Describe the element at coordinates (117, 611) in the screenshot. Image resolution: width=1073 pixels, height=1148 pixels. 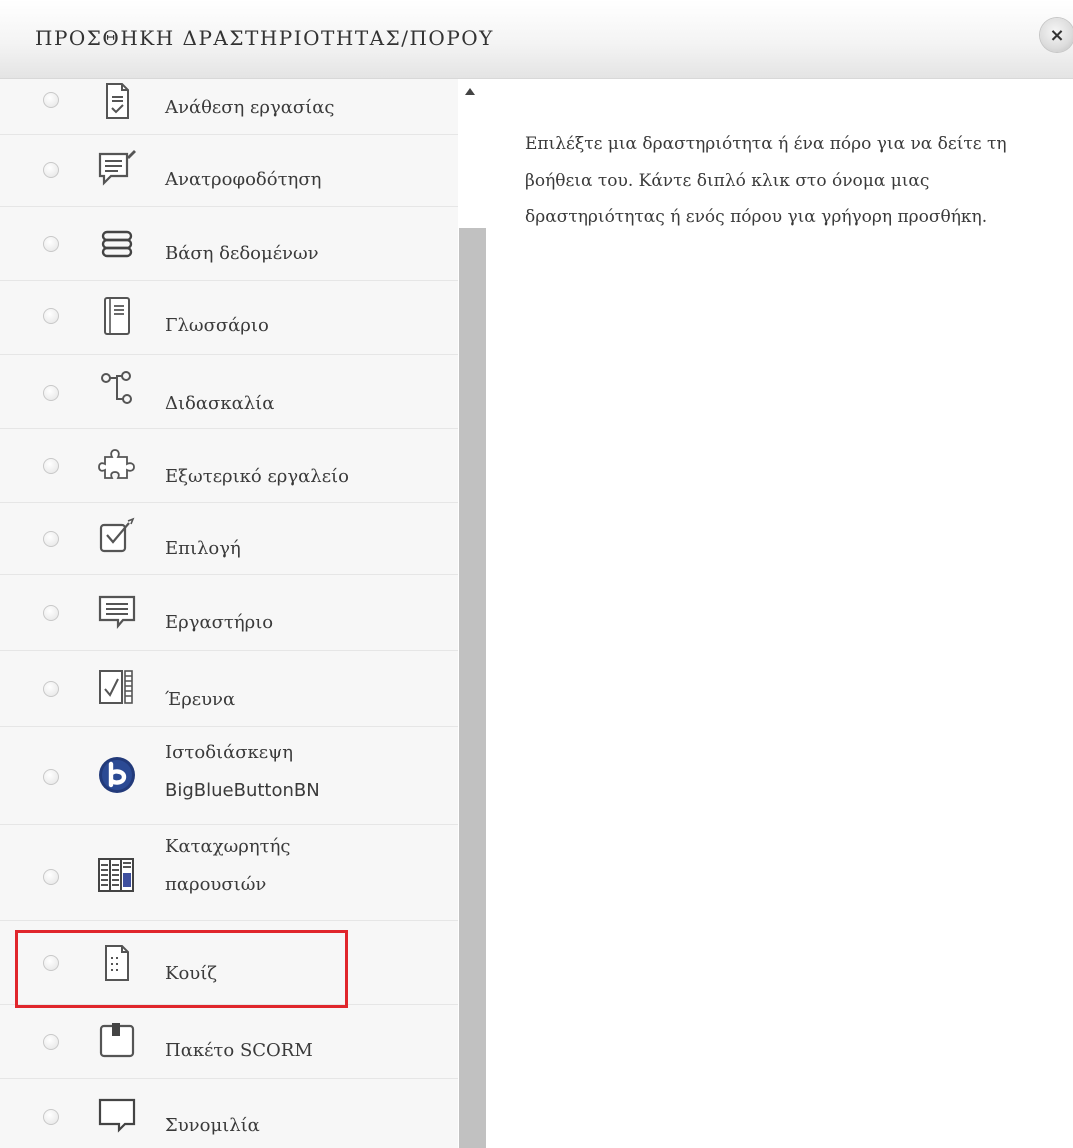
I see `workshop-icon` at that location.